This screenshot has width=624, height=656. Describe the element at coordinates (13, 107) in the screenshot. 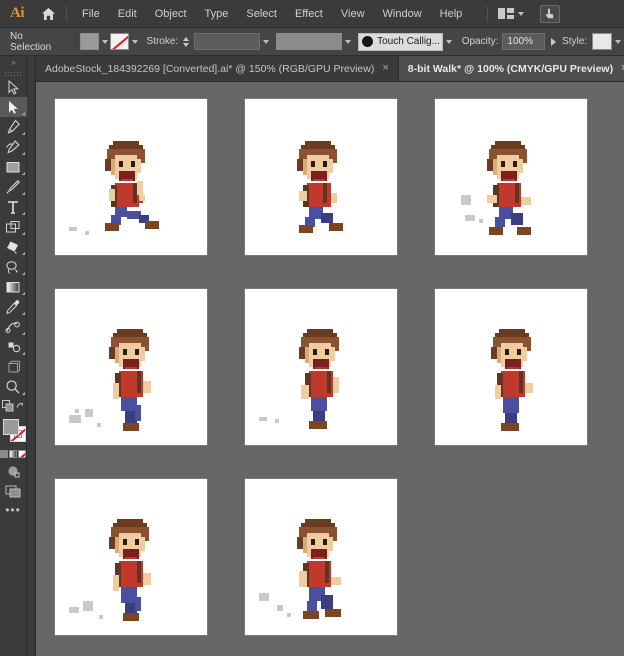

I see `direct-selection-tool` at that location.